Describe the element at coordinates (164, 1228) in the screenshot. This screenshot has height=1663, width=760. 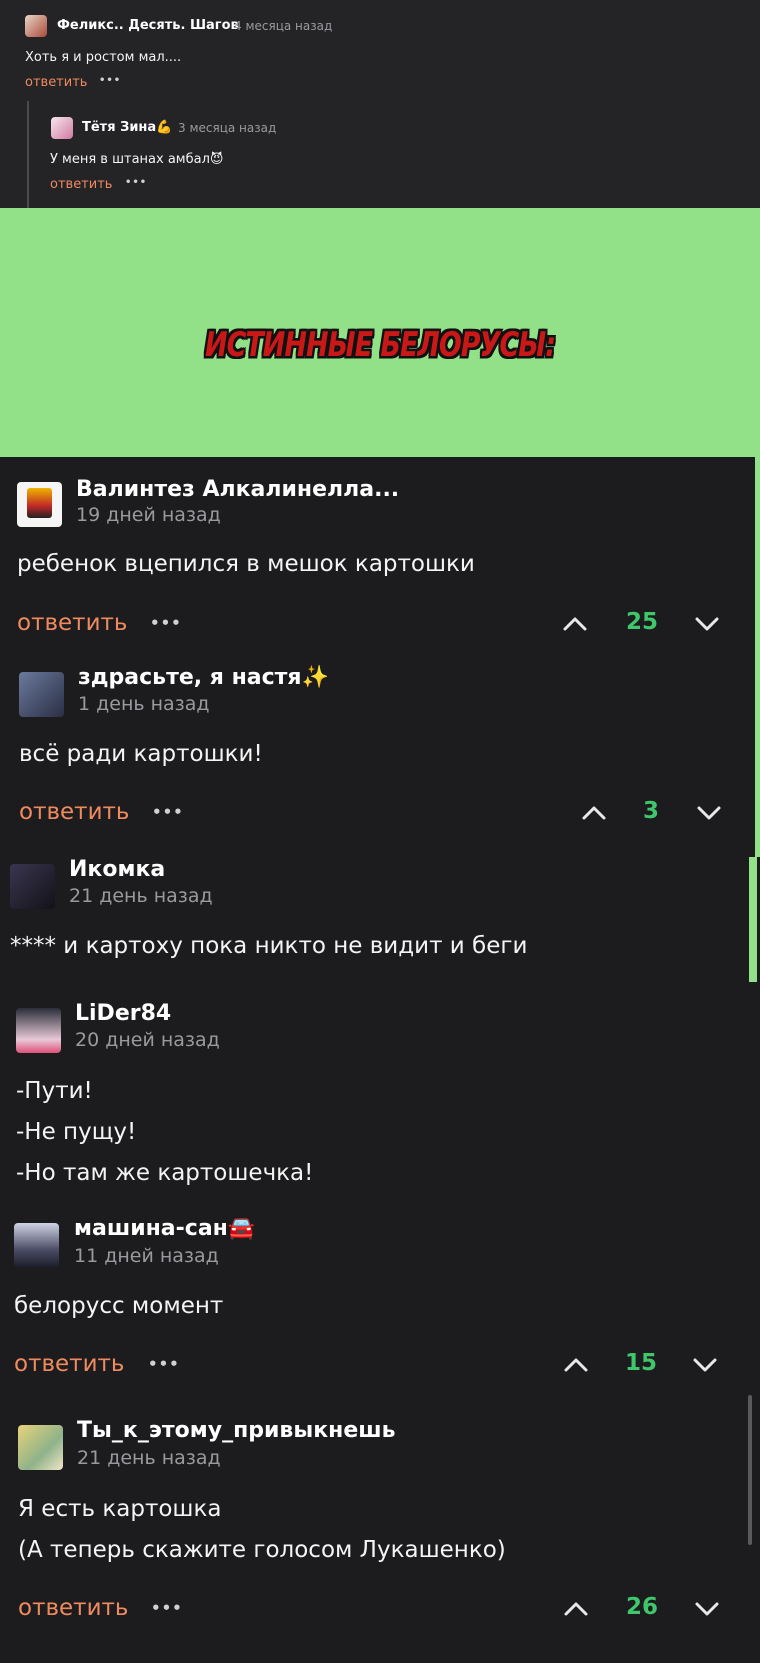
I see `comment-author: машина-сан🚘` at that location.